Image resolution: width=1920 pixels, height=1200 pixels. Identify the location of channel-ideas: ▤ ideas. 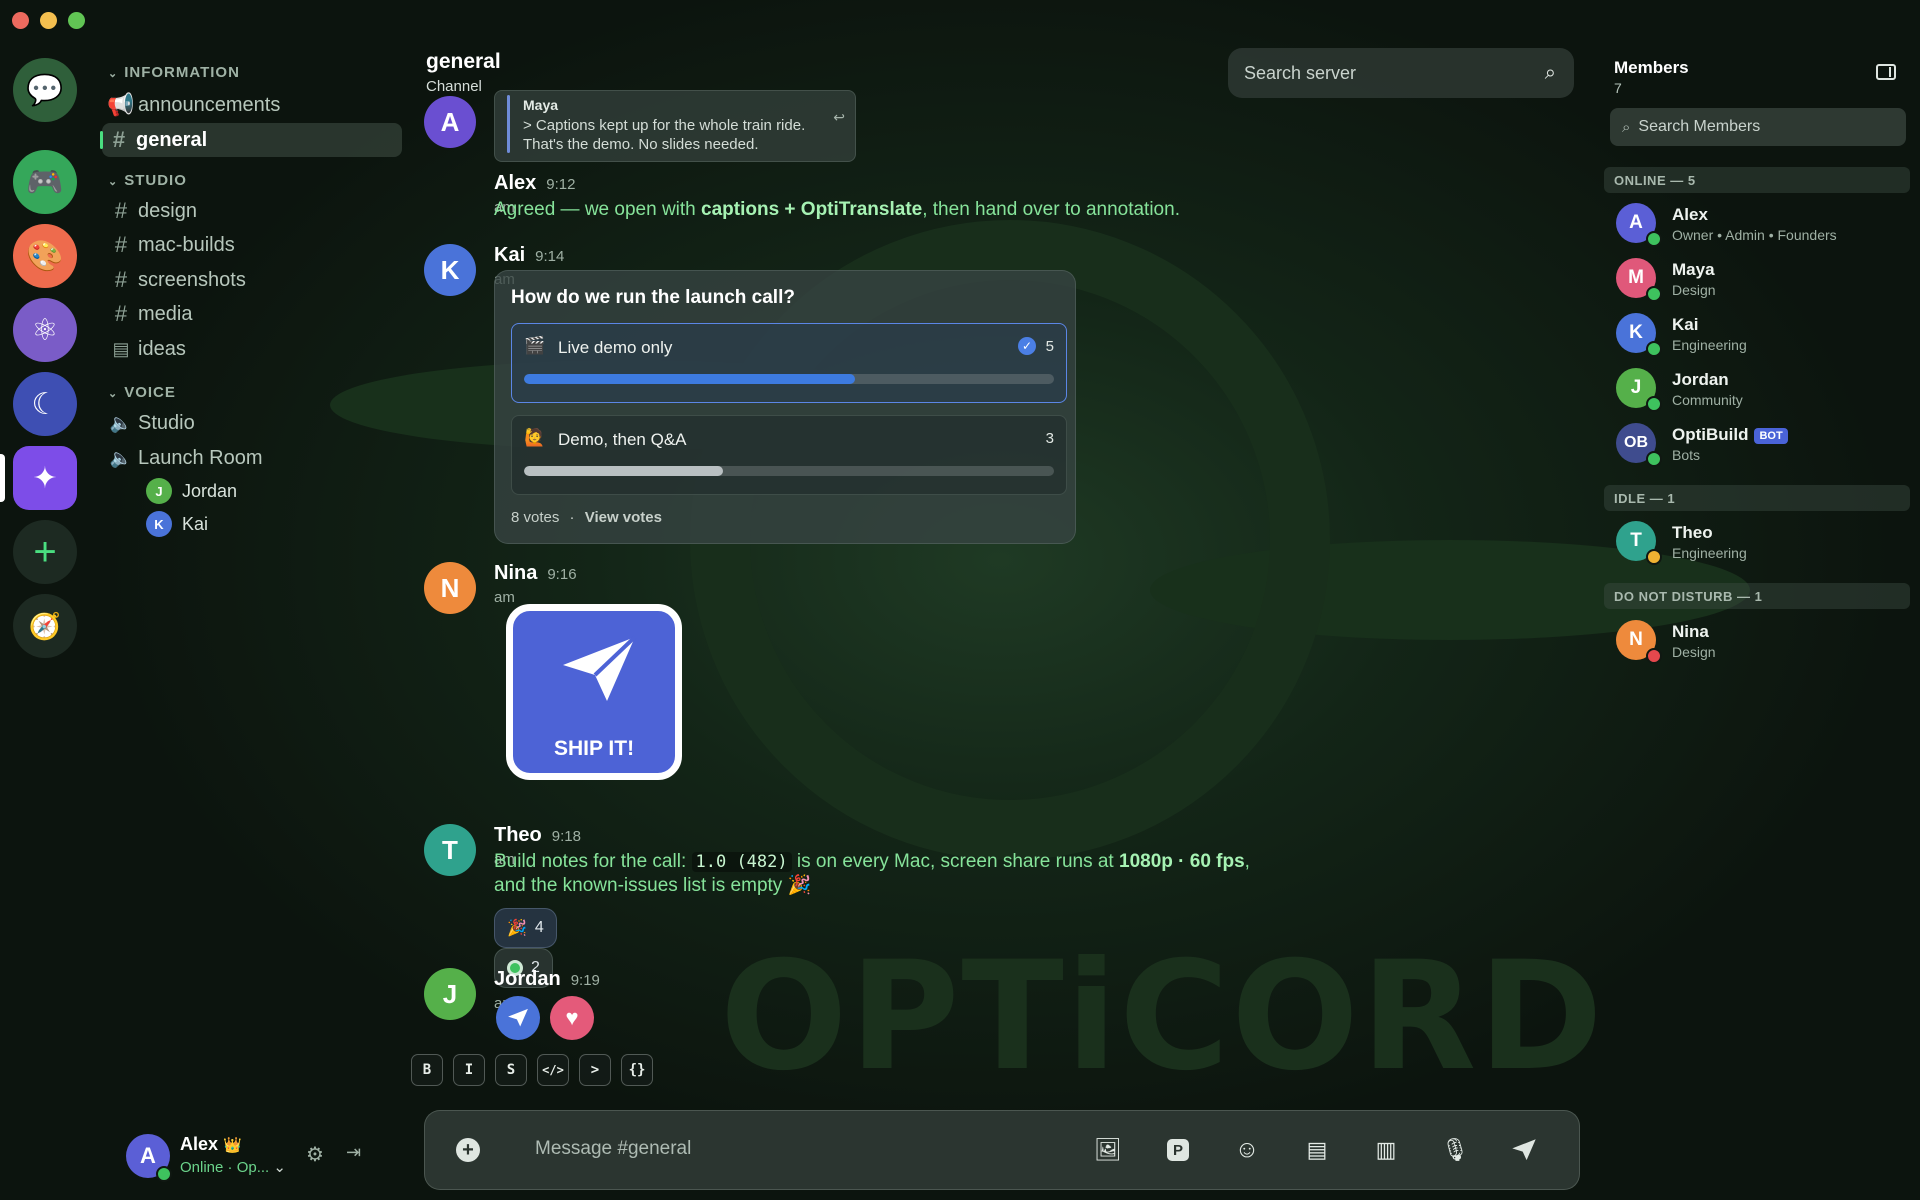
(249, 349).